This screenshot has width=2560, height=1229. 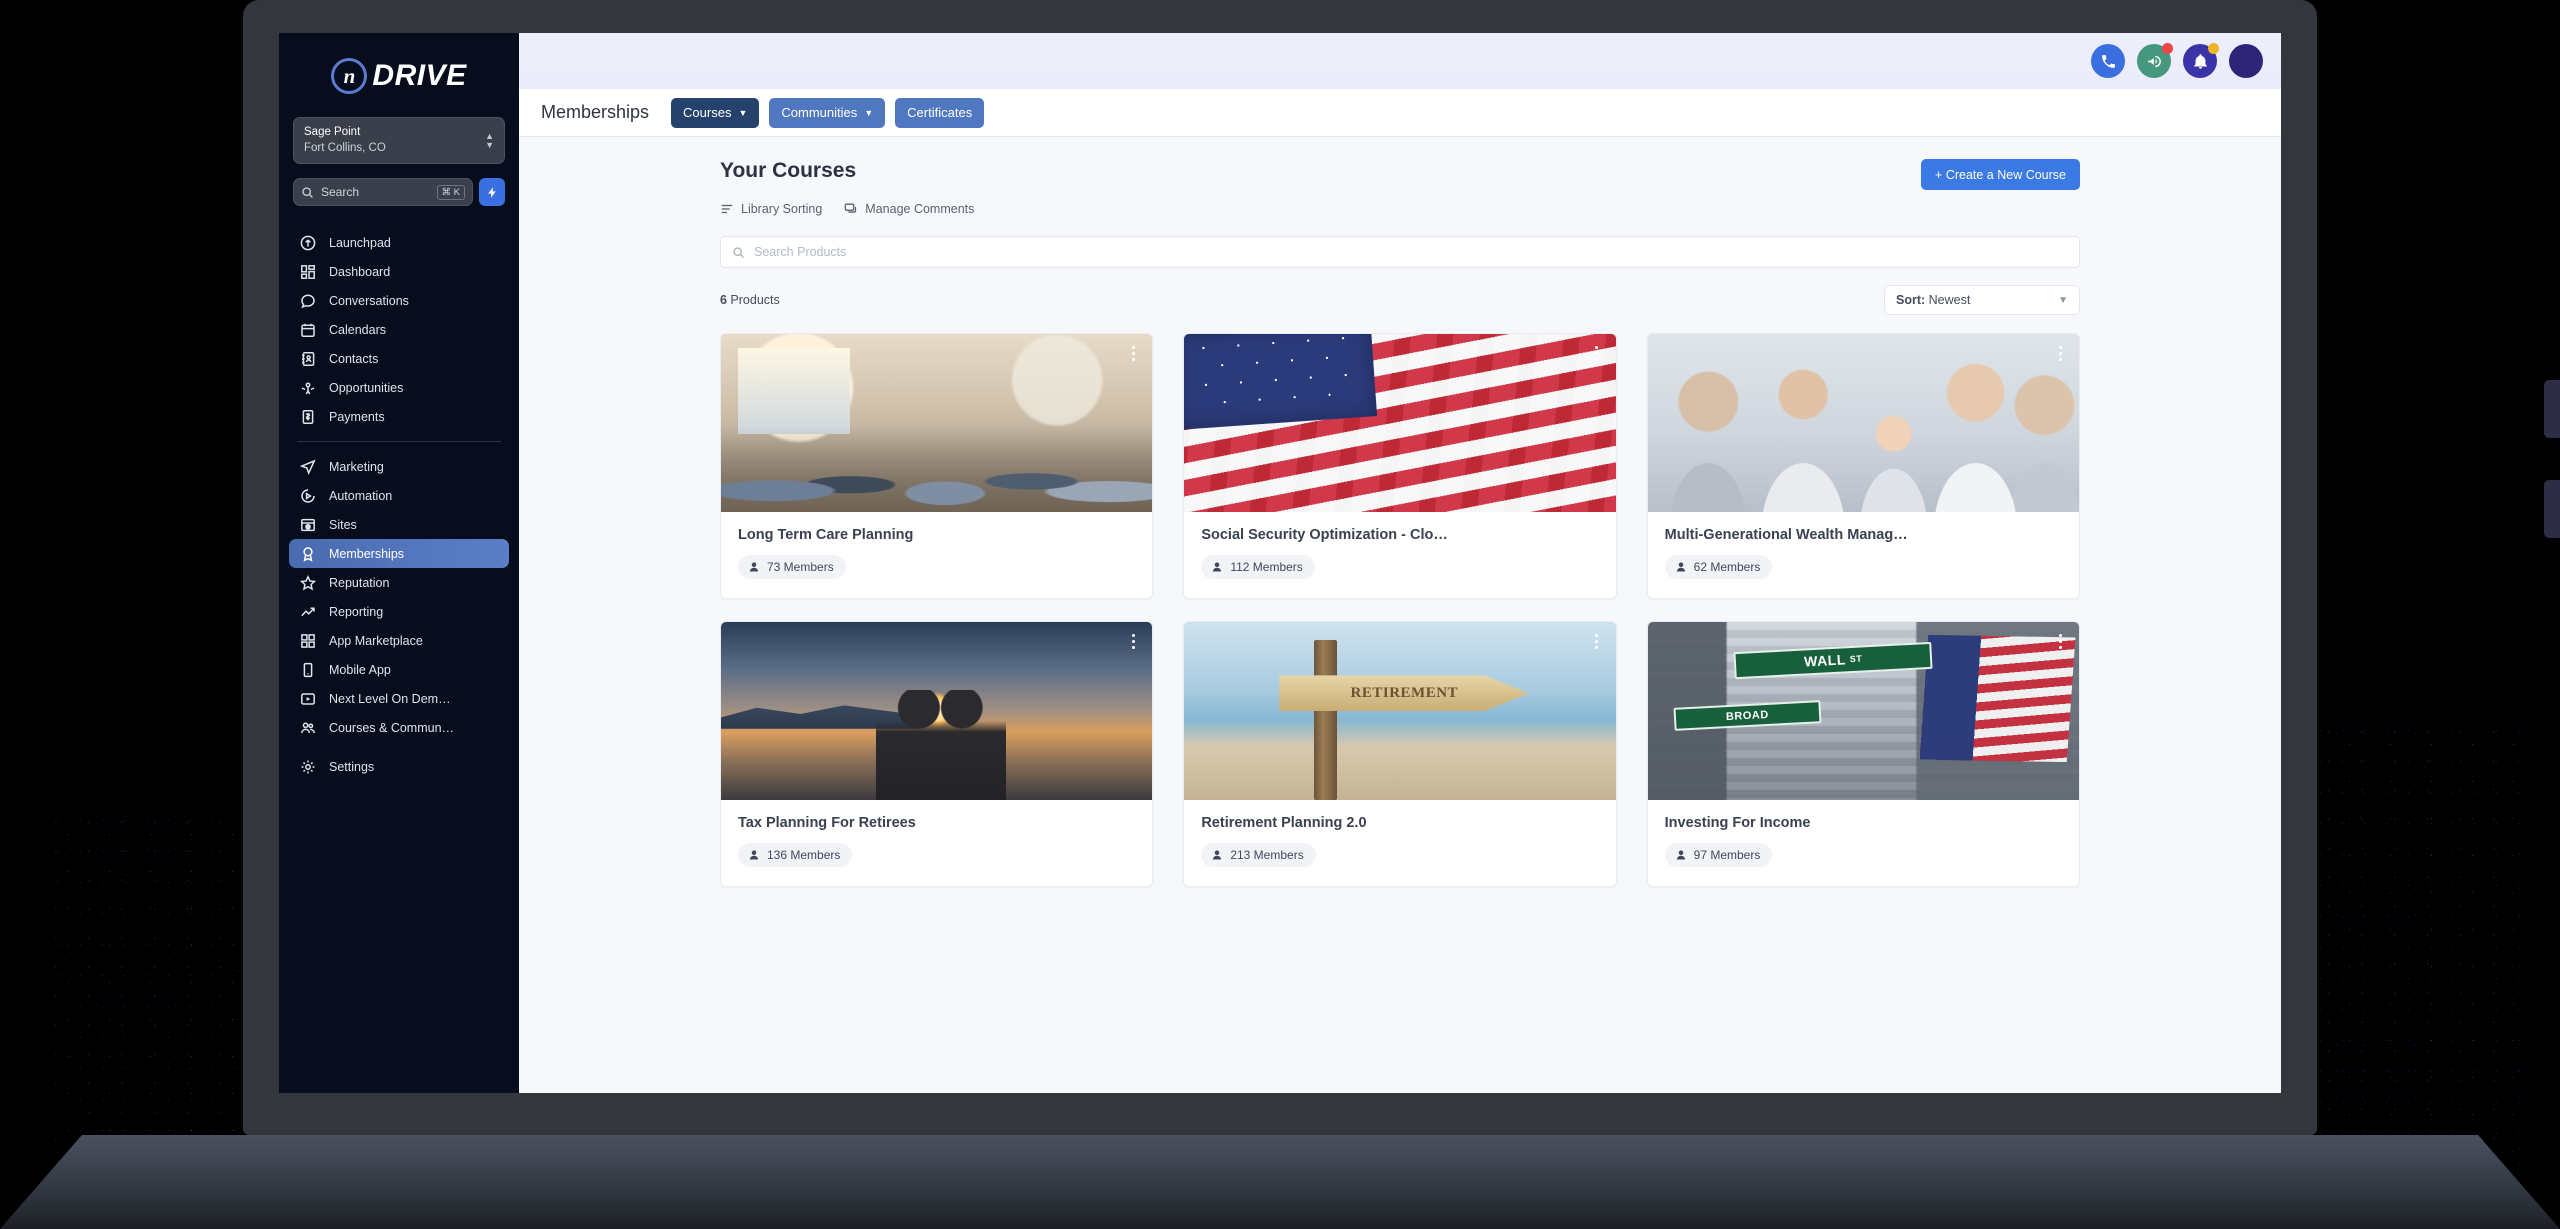 What do you see at coordinates (419, 75) in the screenshot?
I see `brand-wordmark: DRIVE` at bounding box center [419, 75].